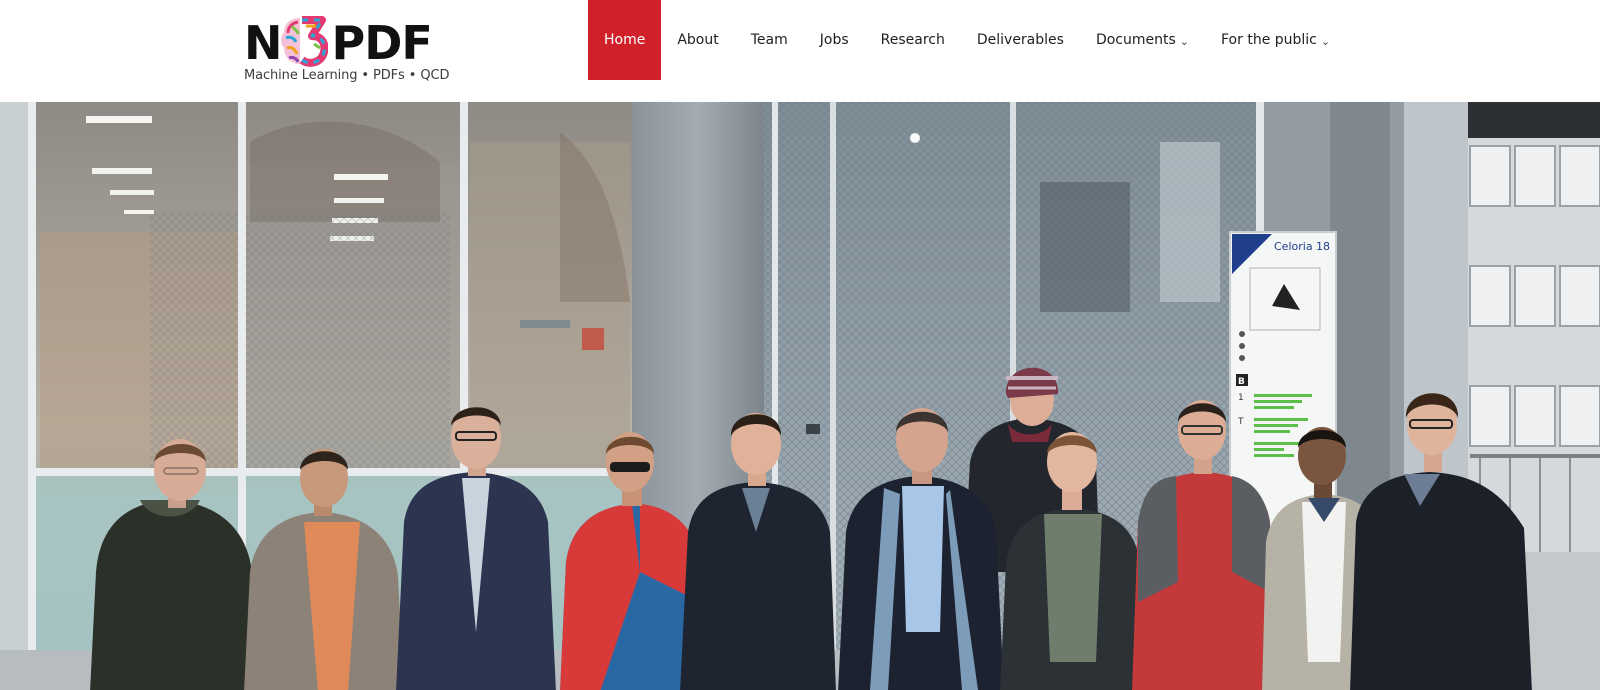  I want to click on sign-floor-b: B, so click(1241, 382).